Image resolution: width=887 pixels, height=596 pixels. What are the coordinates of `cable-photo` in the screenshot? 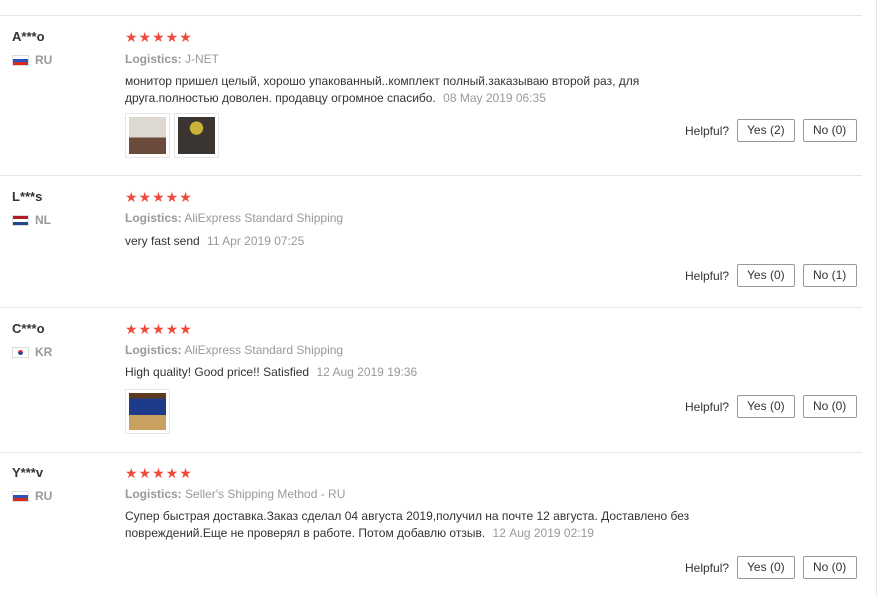 It's located at (196, 135).